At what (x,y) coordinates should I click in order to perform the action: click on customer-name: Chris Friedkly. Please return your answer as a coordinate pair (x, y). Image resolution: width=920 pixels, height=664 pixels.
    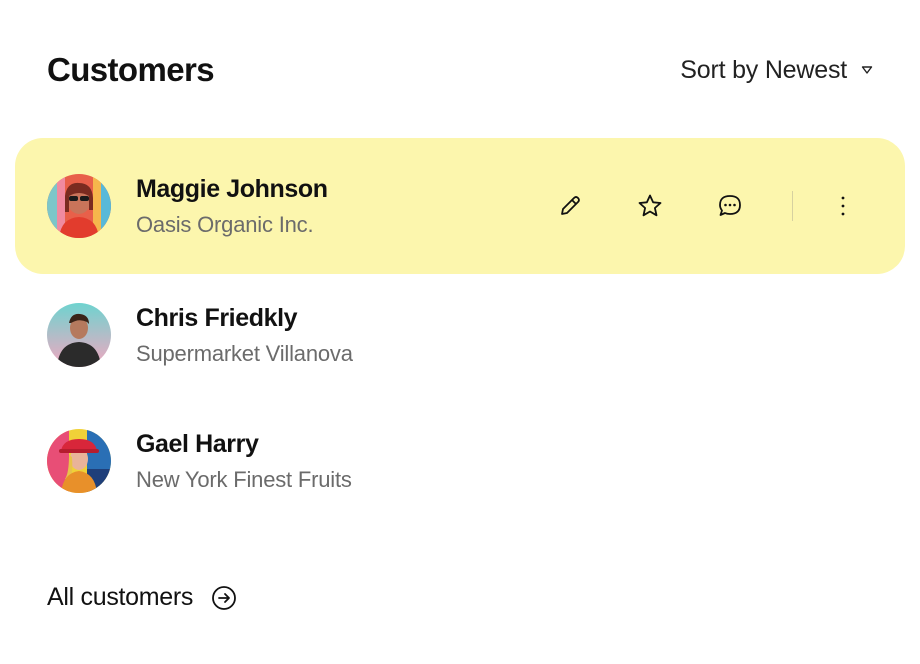
    Looking at the image, I should click on (217, 317).